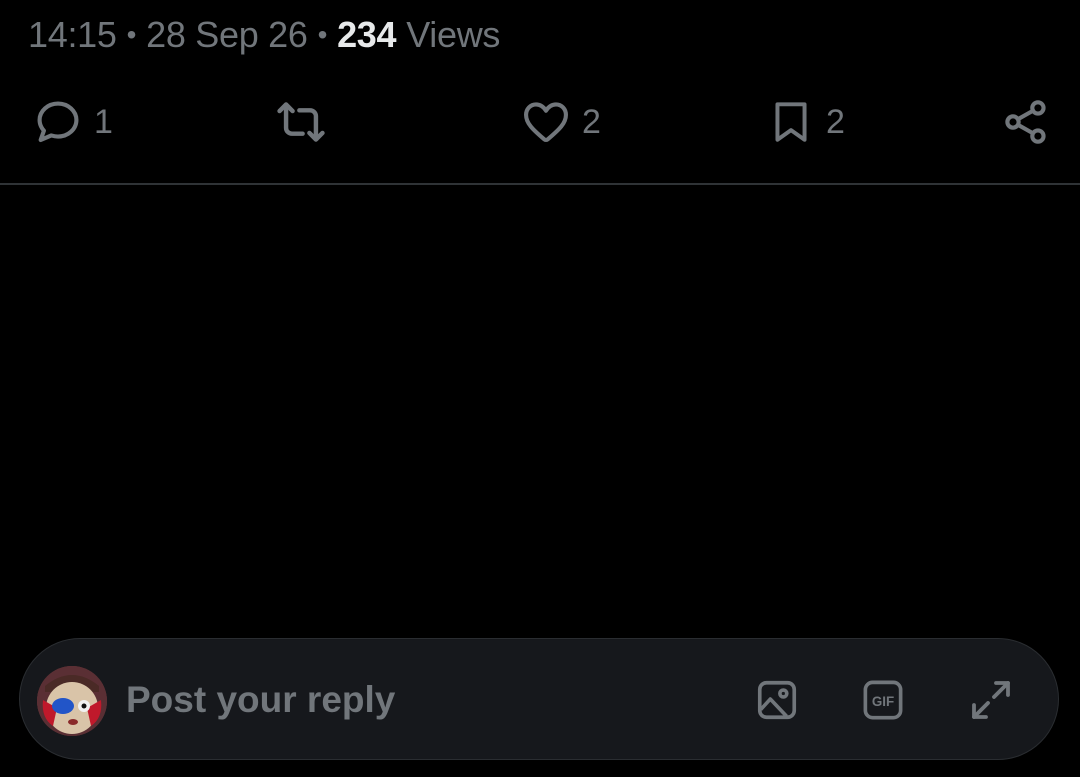 Image resolution: width=1080 pixels, height=777 pixels. I want to click on share-button, so click(1026, 122).